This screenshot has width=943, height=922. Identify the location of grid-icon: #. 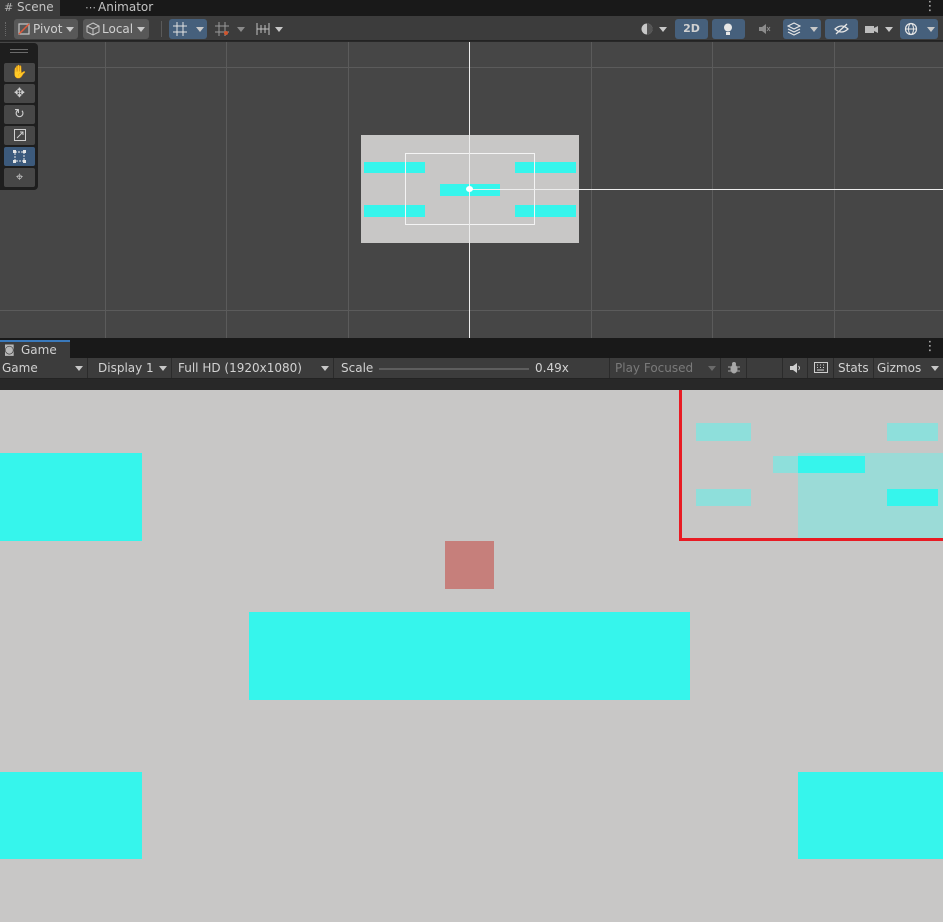
(9, 7).